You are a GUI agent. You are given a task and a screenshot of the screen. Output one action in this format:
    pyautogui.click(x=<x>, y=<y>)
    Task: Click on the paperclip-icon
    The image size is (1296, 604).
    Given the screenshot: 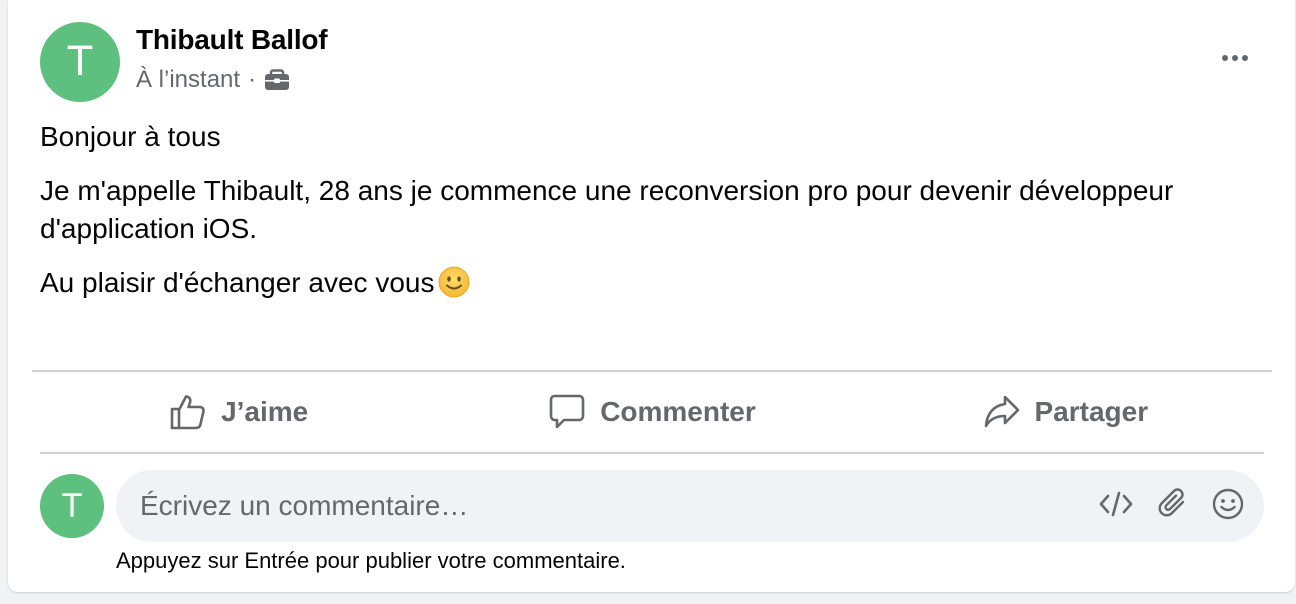 What is the action you would take?
    pyautogui.click(x=1173, y=506)
    